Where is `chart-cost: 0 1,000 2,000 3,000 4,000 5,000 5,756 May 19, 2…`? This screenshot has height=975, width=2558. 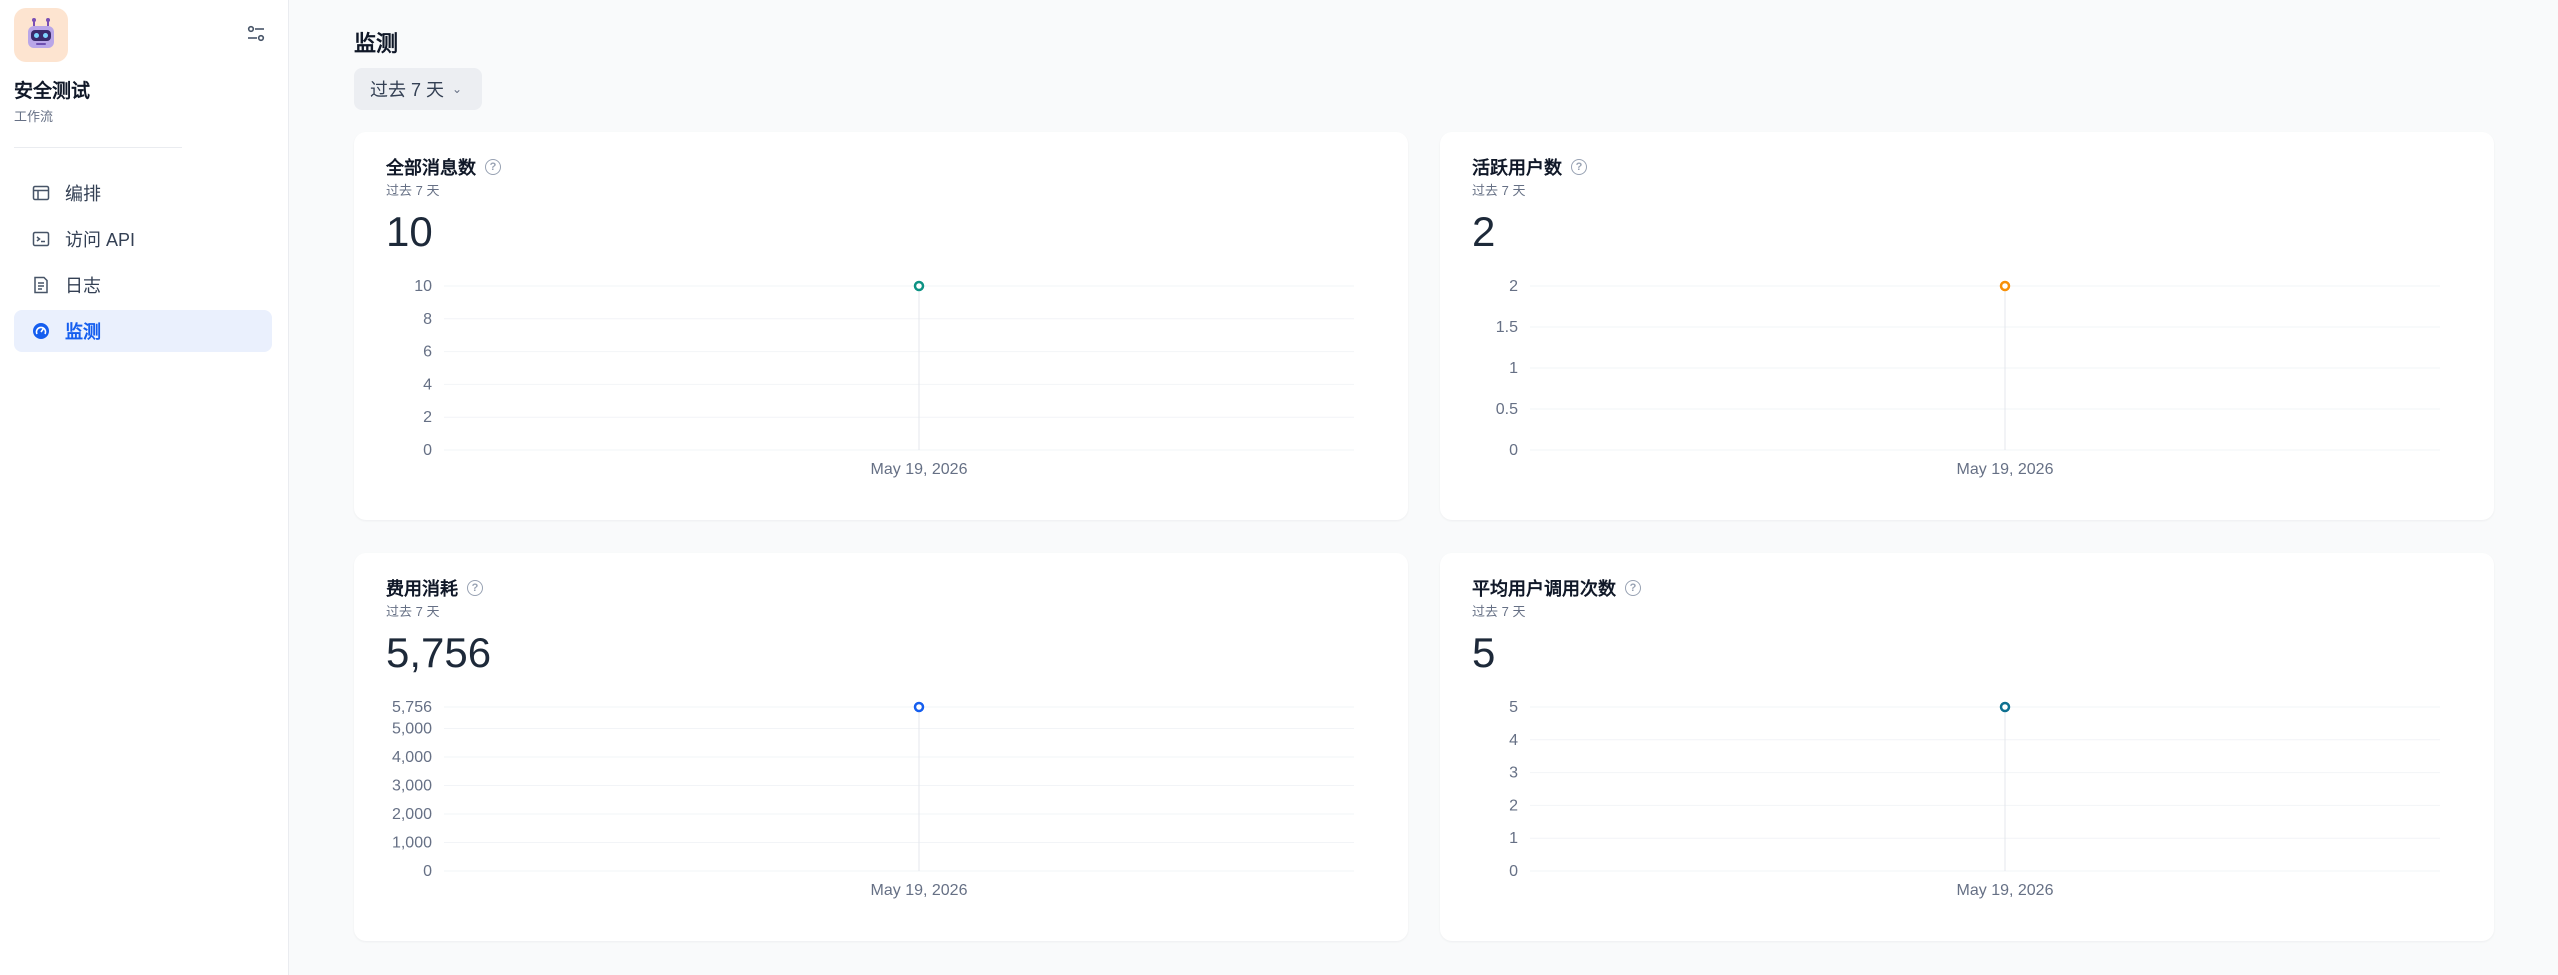
chart-cost: 0 1,000 2,000 3,000 4,000 5,000 5,756 May 19, 2… is located at coordinates (873, 799).